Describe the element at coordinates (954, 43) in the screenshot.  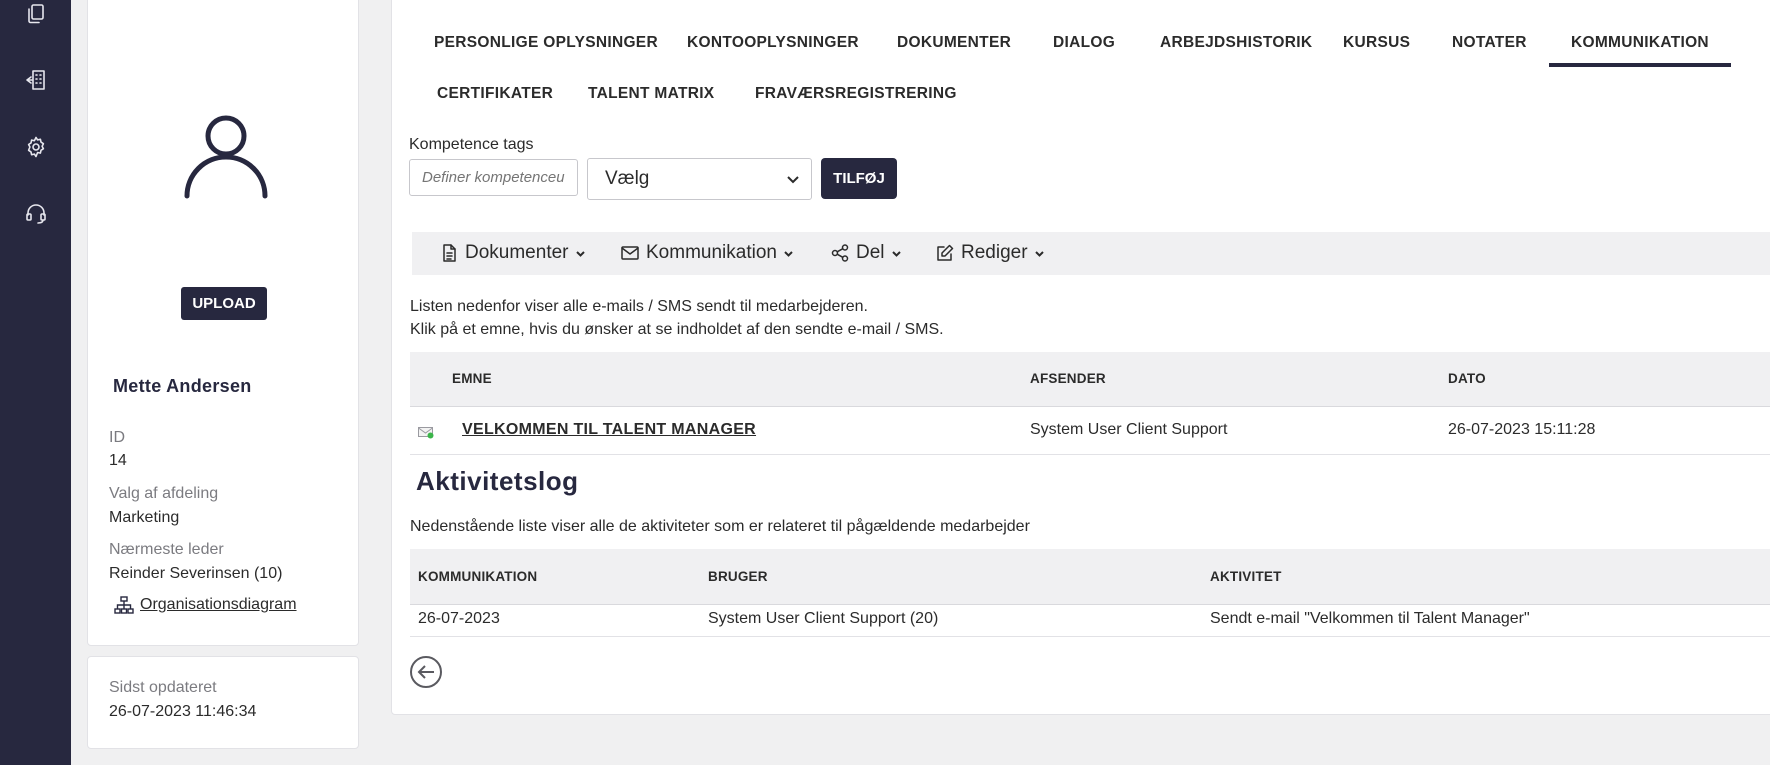
I see `tab-dokumenter: DOKUMENTER` at that location.